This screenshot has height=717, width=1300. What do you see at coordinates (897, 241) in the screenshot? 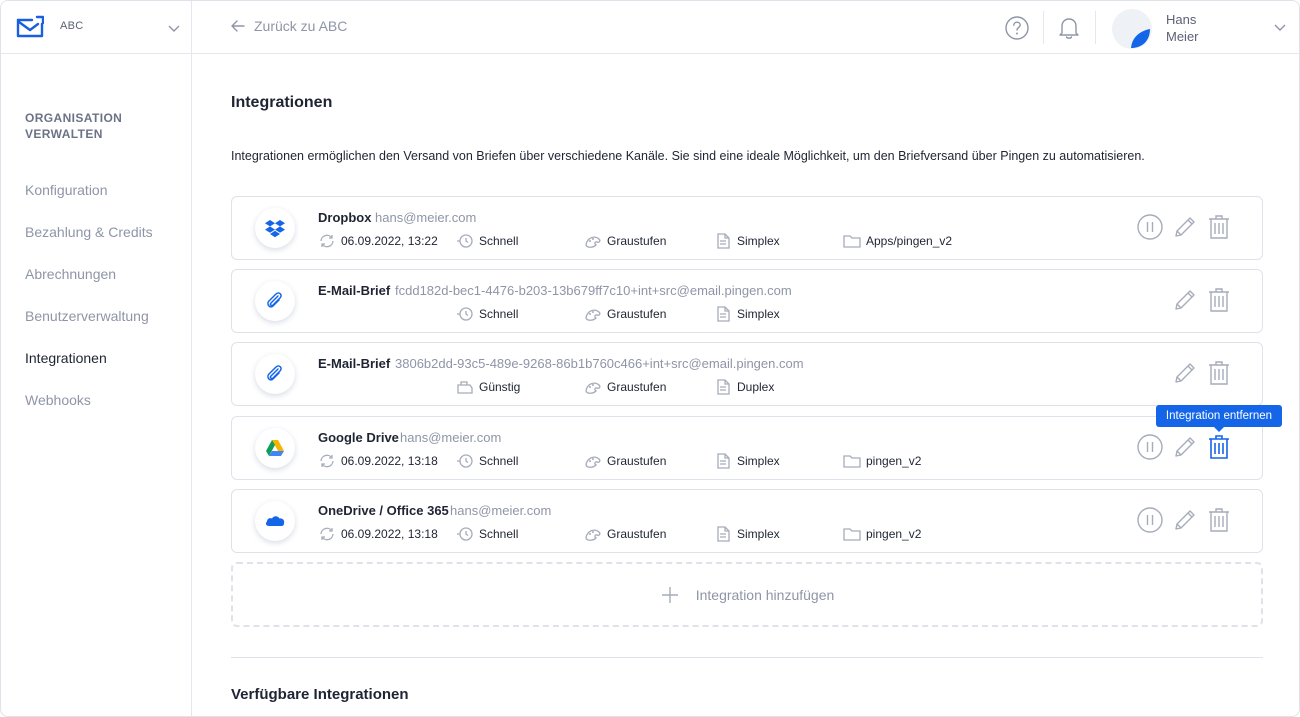
I see `folder-path: Apps/pingen_v2` at bounding box center [897, 241].